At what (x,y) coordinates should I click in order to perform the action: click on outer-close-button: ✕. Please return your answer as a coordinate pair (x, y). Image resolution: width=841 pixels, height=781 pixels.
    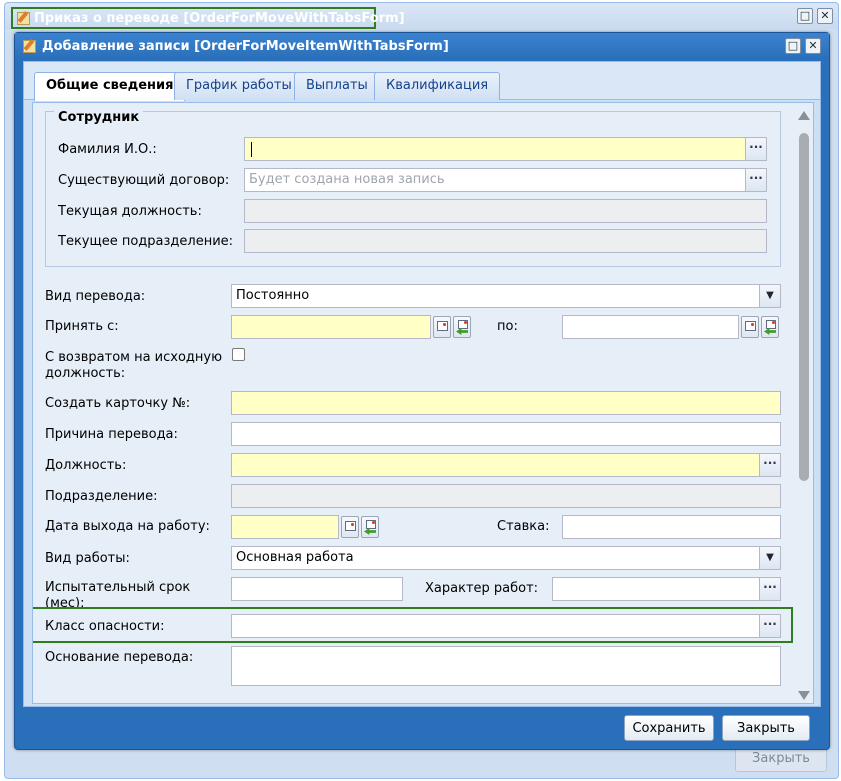
    Looking at the image, I should click on (825, 16).